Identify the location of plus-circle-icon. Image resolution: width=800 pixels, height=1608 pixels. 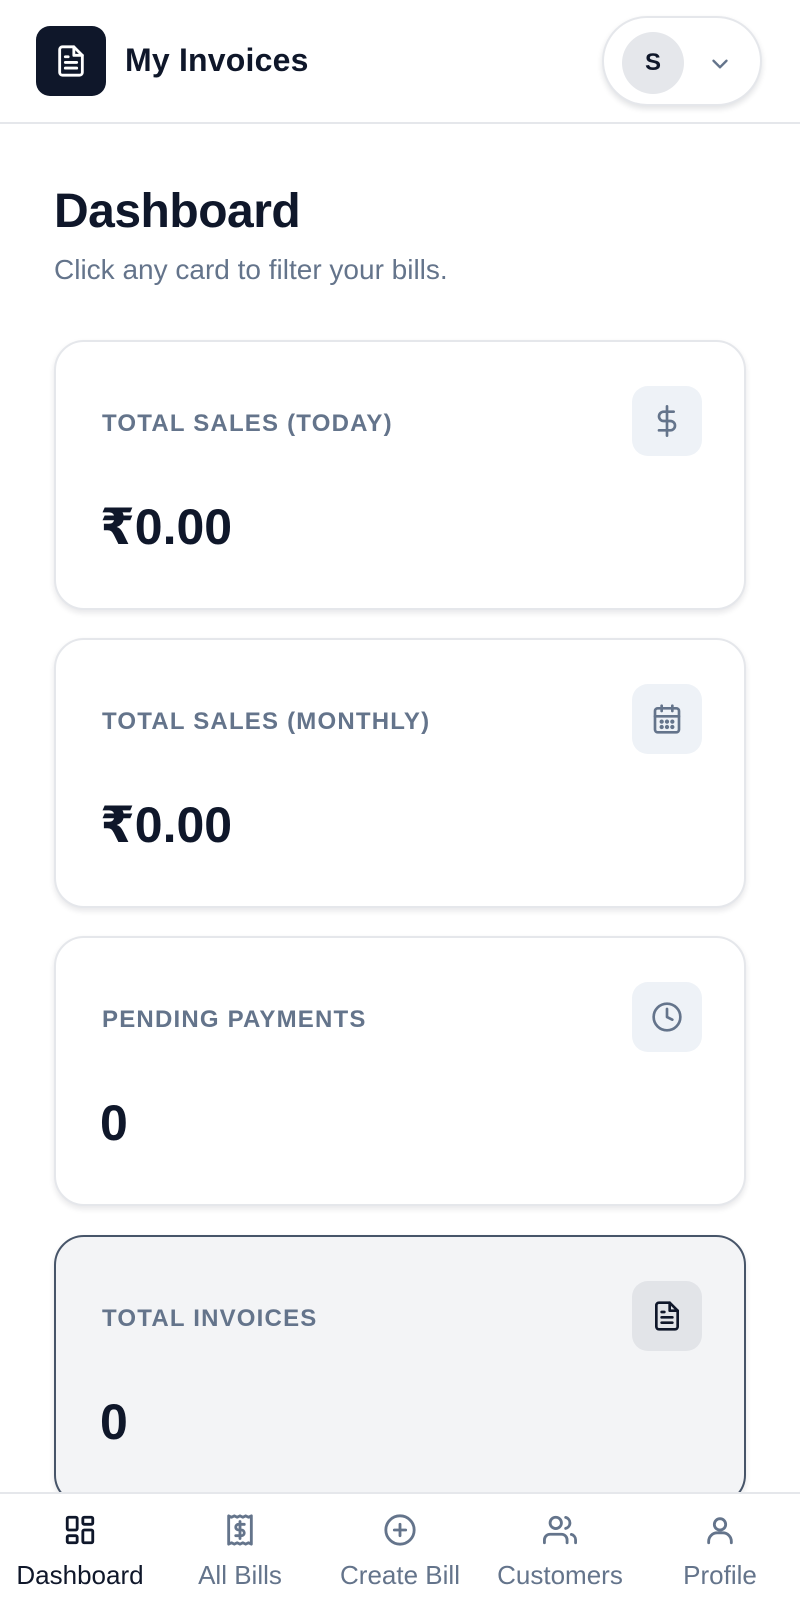
(400, 1530).